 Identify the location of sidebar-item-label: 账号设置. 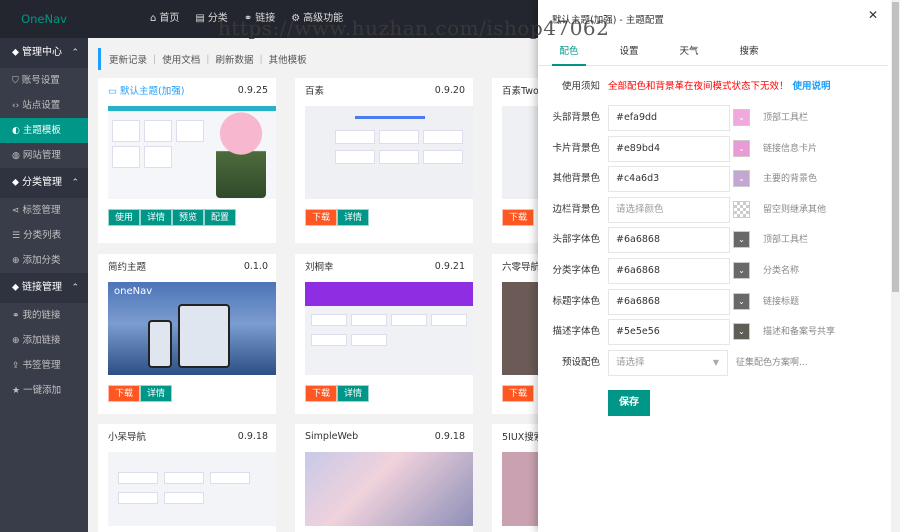
(40, 80).